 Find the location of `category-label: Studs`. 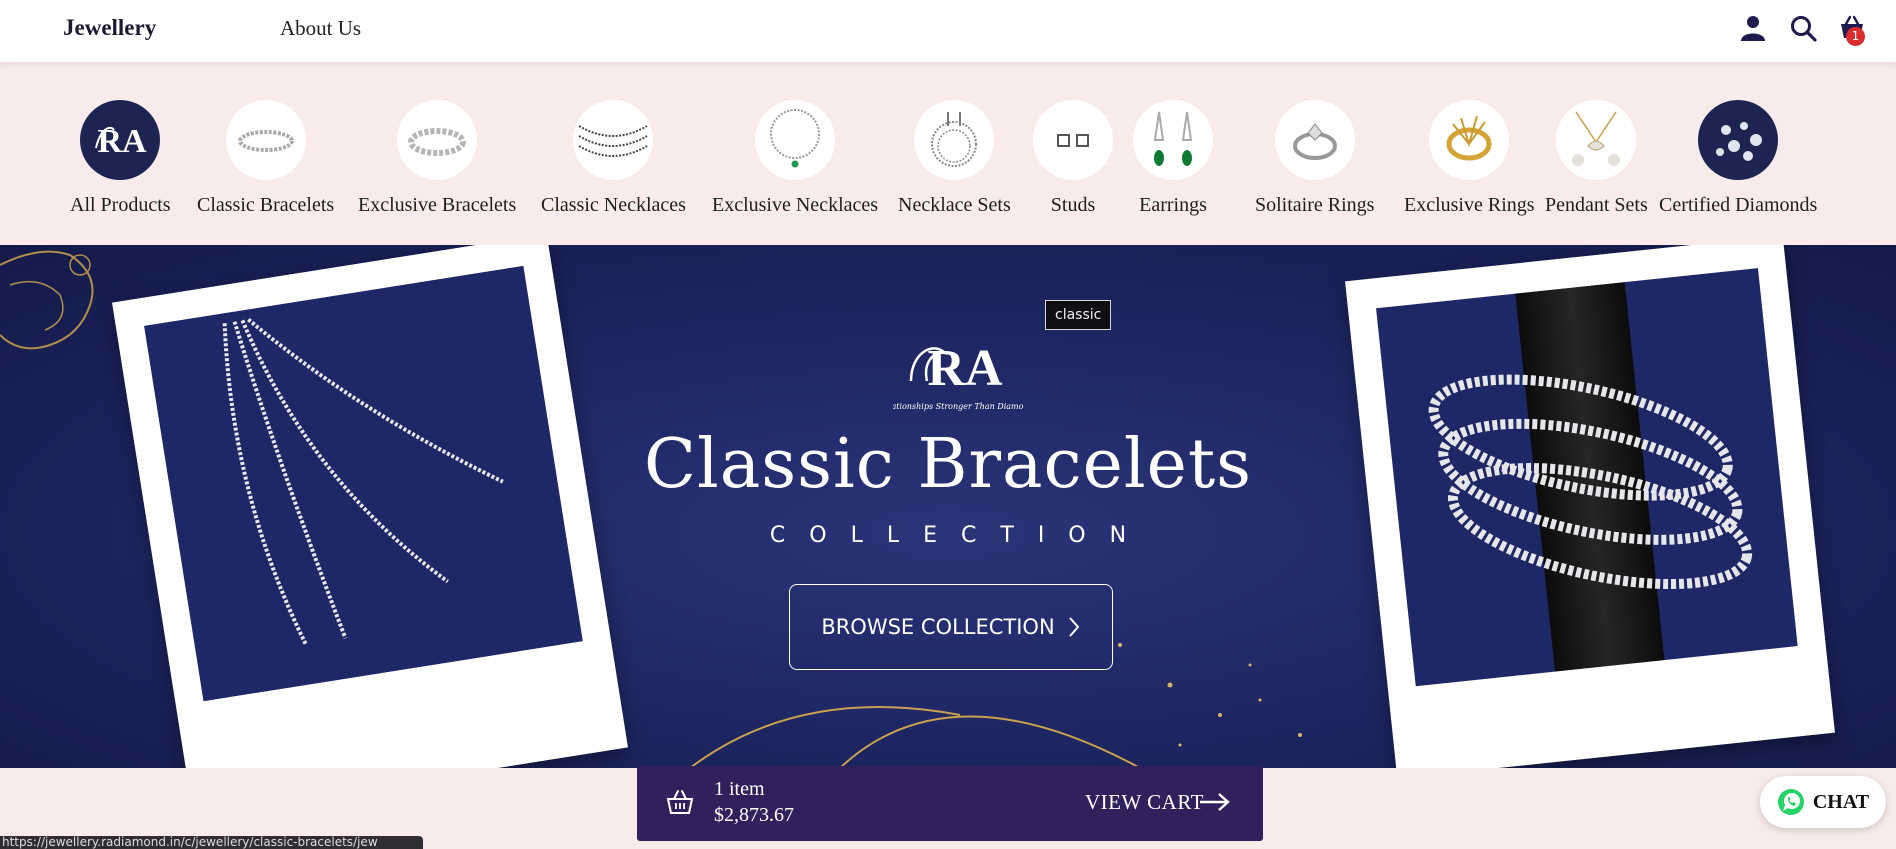

category-label: Studs is located at coordinates (1073, 205).